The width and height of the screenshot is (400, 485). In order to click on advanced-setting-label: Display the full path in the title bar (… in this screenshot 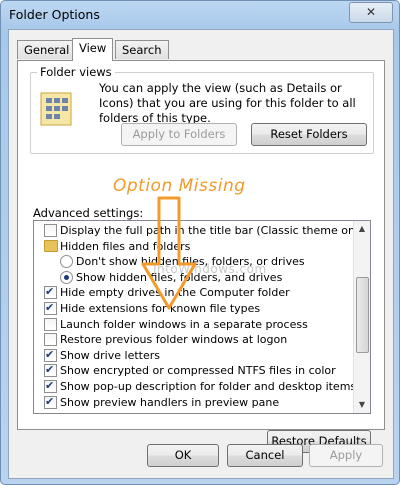, I will do `click(214, 230)`.